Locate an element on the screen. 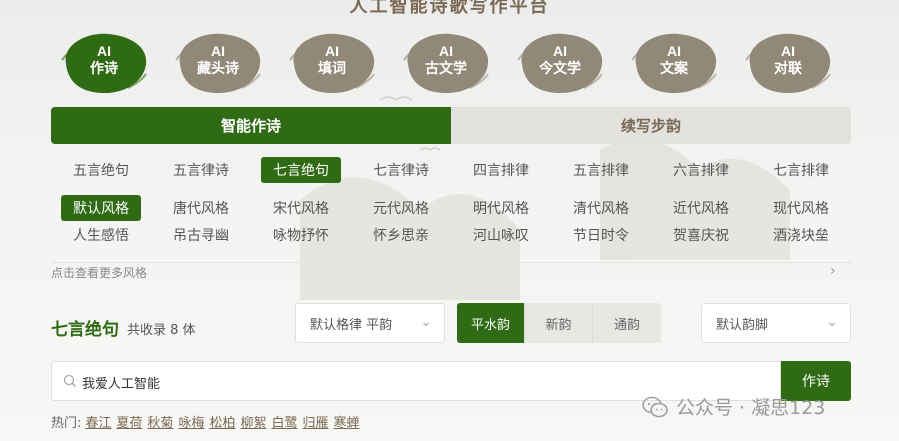  mode-button: AI 对联 is located at coordinates (788, 63).